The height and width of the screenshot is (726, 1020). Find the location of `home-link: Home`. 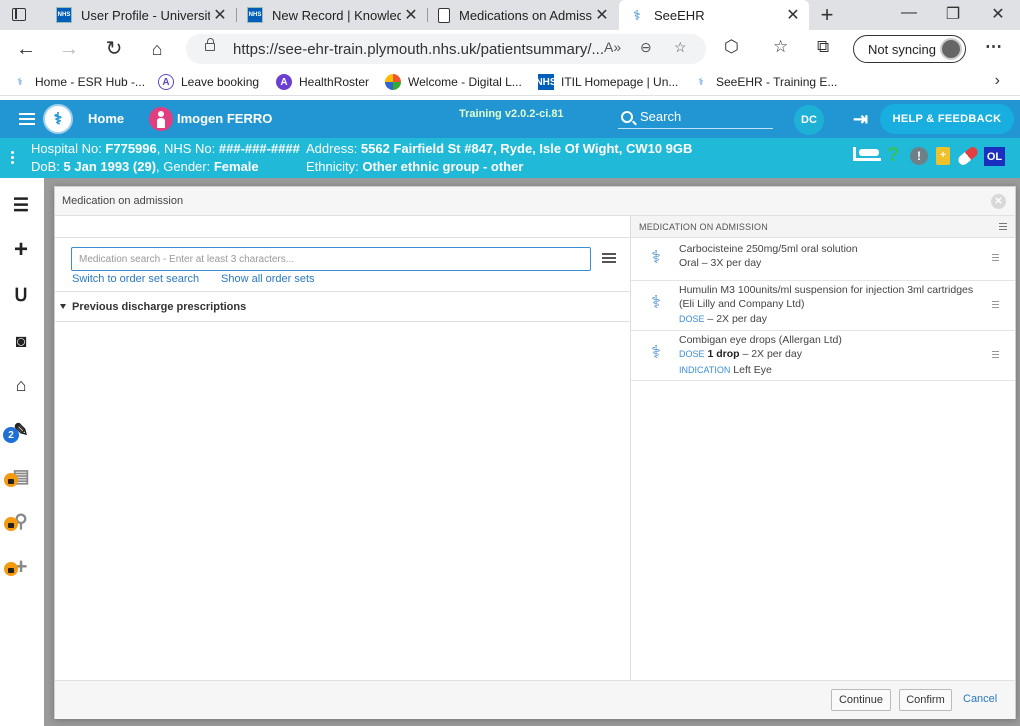

home-link: Home is located at coordinates (106, 118).